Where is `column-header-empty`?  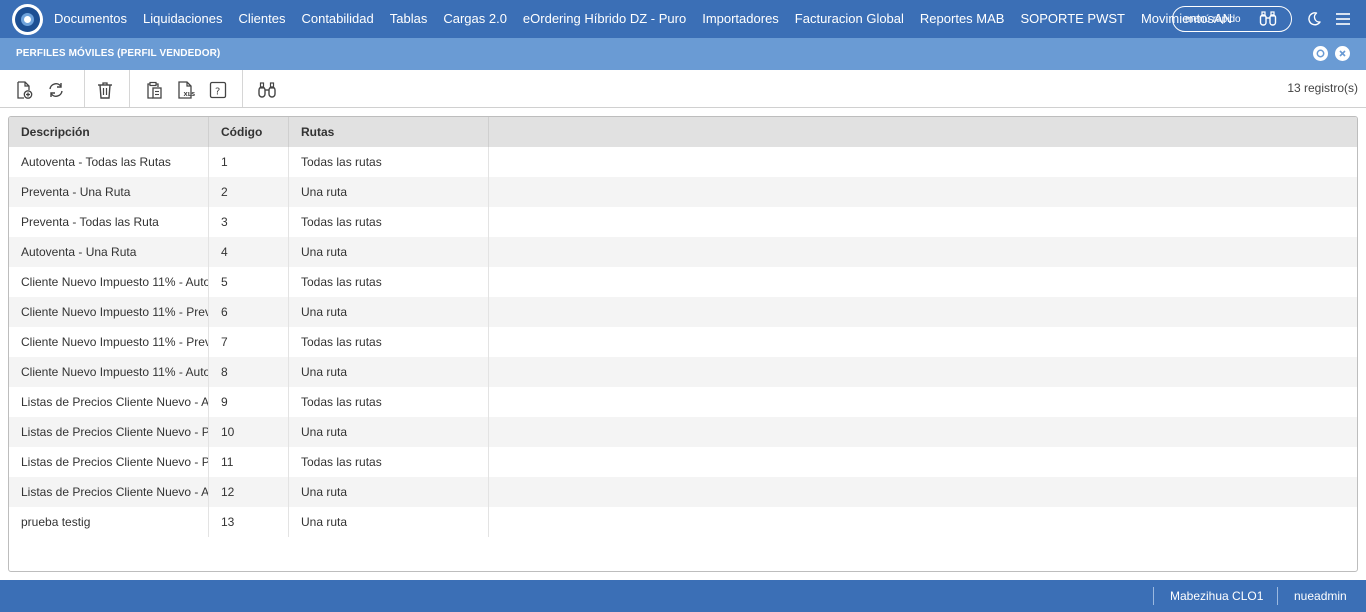
column-header-empty is located at coordinates (923, 132).